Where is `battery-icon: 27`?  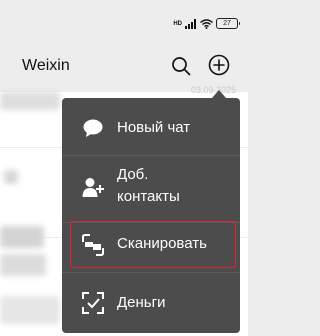
battery-icon: 27 is located at coordinates (228, 23).